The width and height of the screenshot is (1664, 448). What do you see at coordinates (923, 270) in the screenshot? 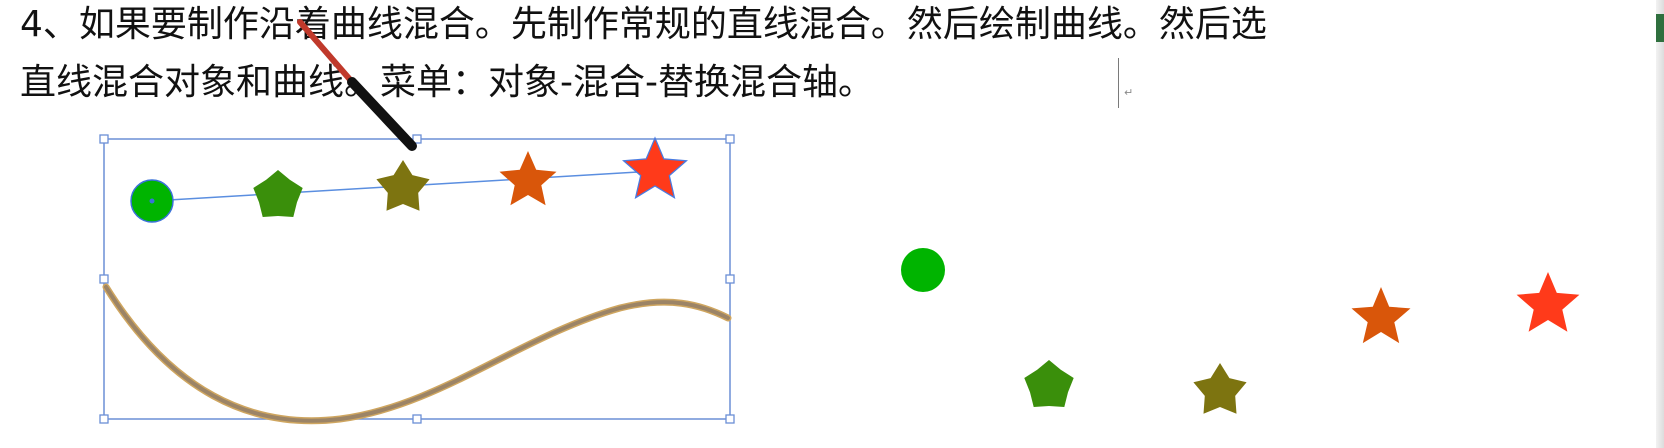
I see `scattered-circle` at bounding box center [923, 270].